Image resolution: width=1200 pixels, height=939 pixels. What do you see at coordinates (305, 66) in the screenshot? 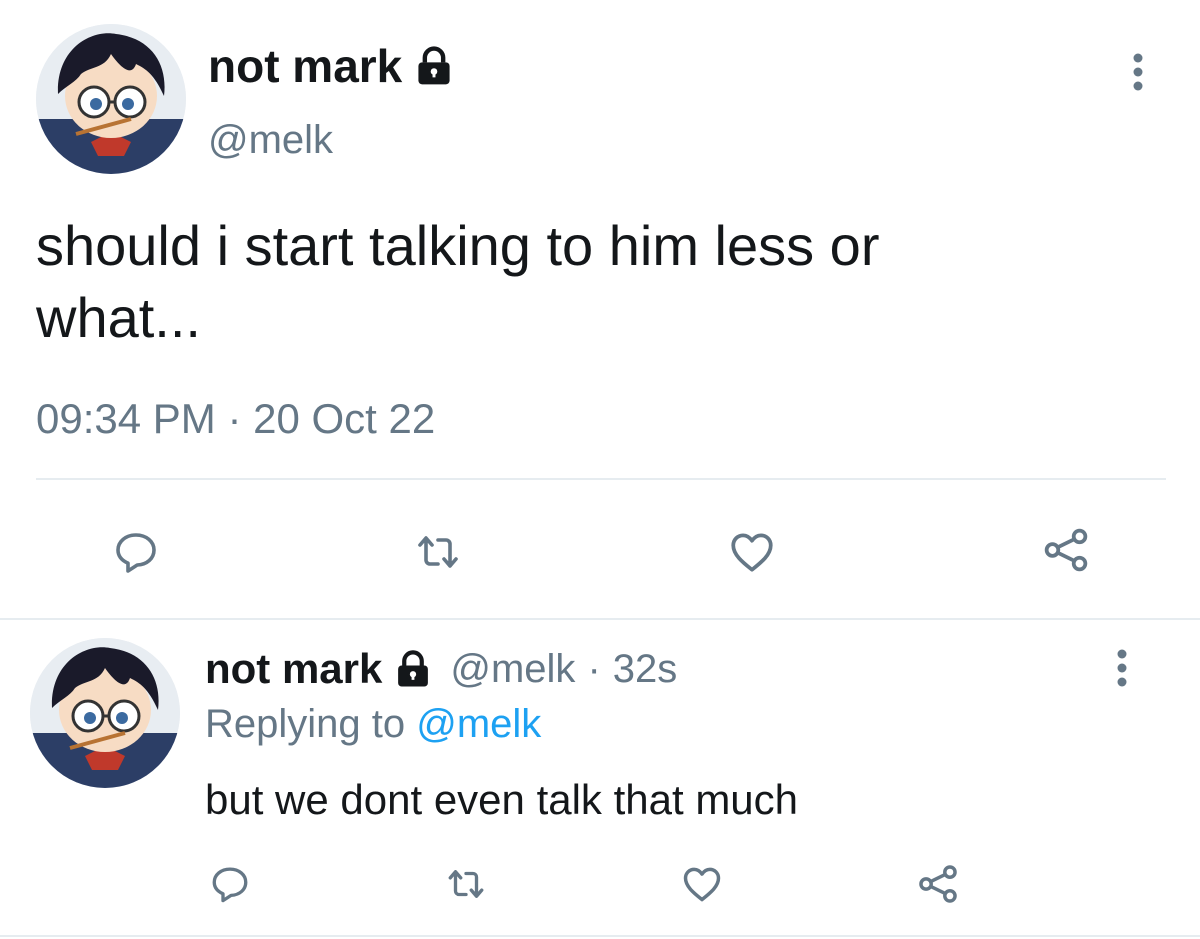
I see `display-name: not mark` at bounding box center [305, 66].